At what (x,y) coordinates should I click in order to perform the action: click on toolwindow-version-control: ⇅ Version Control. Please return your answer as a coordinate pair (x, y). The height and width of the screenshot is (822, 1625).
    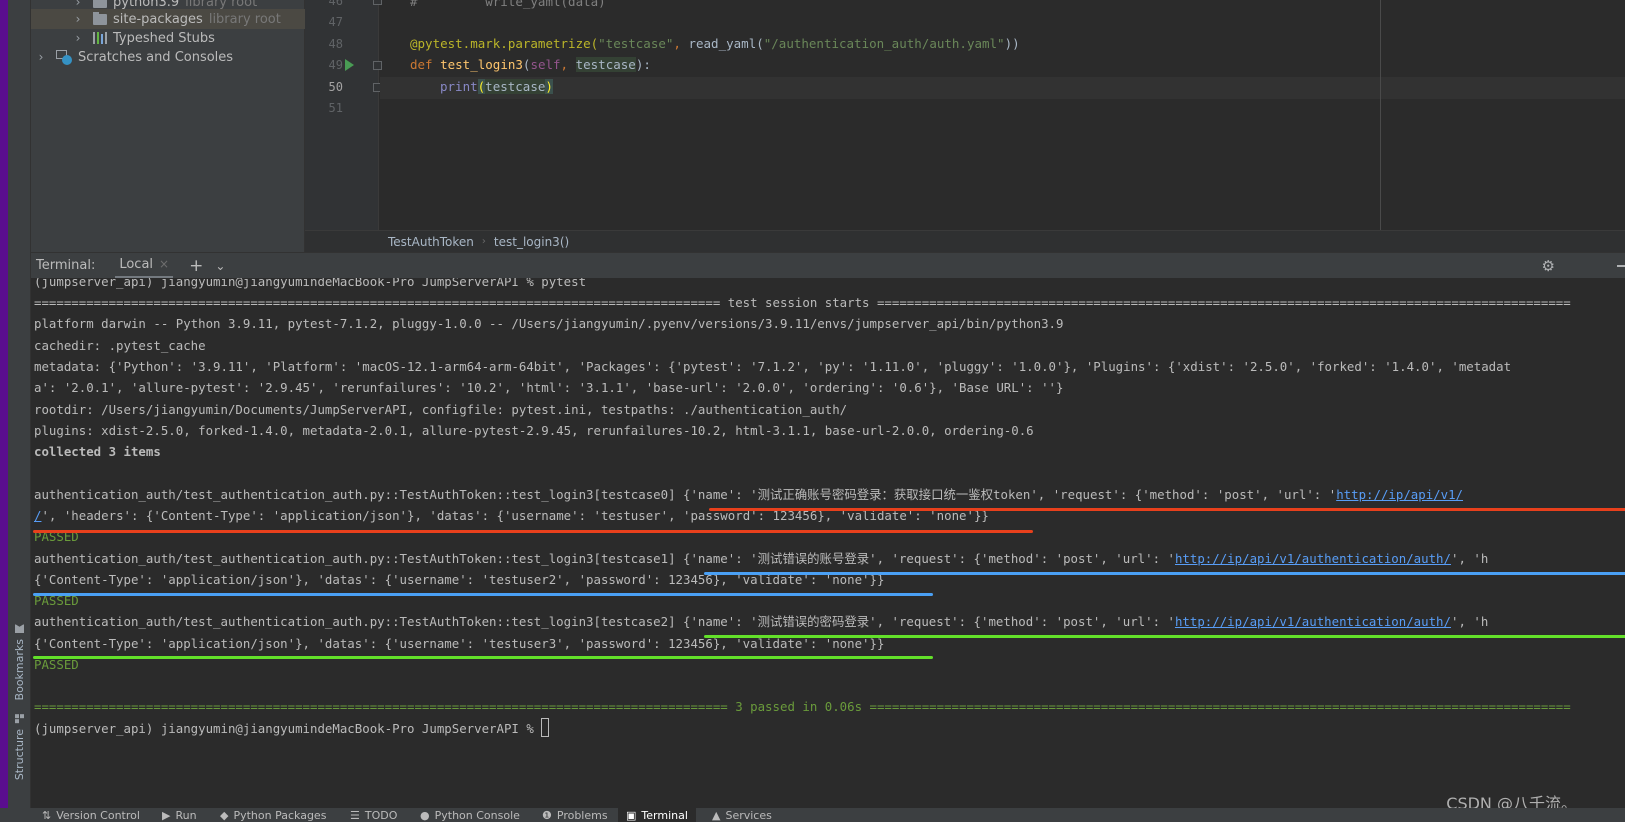
    Looking at the image, I should click on (91, 815).